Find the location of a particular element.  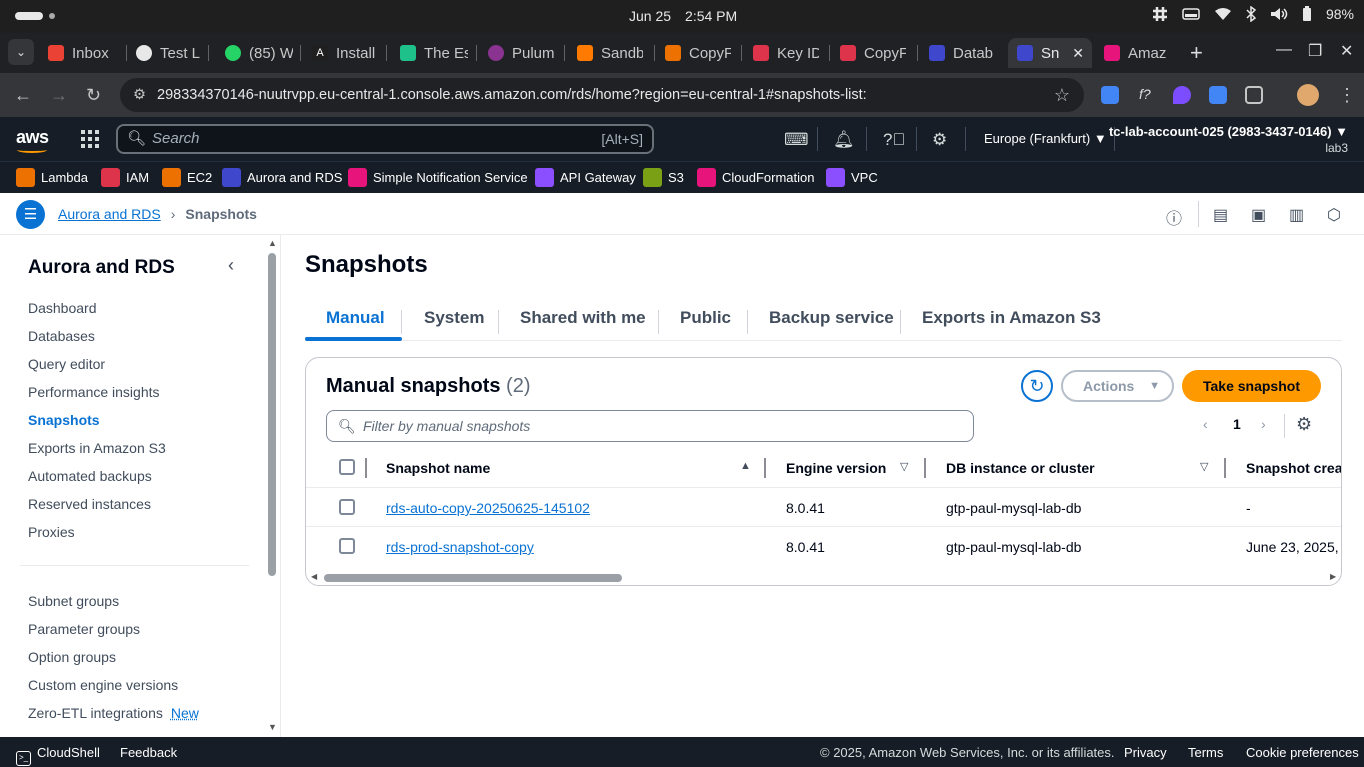

aws-logo: aws is located at coordinates (32, 140).